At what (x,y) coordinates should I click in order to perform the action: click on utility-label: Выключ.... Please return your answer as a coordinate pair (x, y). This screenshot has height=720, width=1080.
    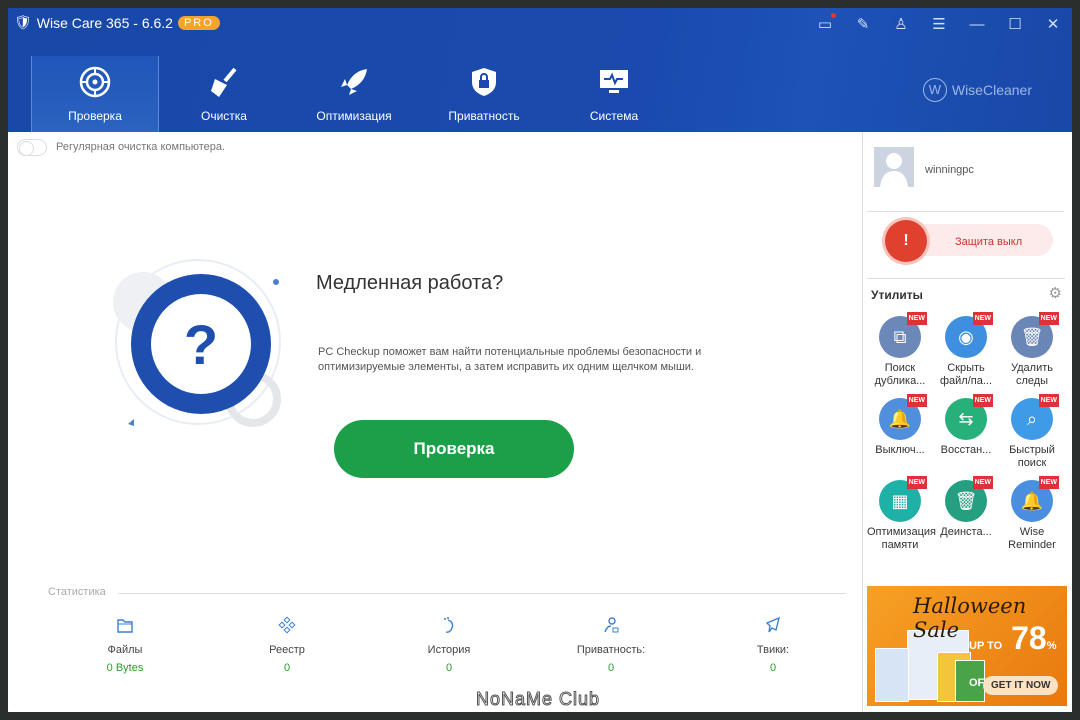
    Looking at the image, I should click on (900, 450).